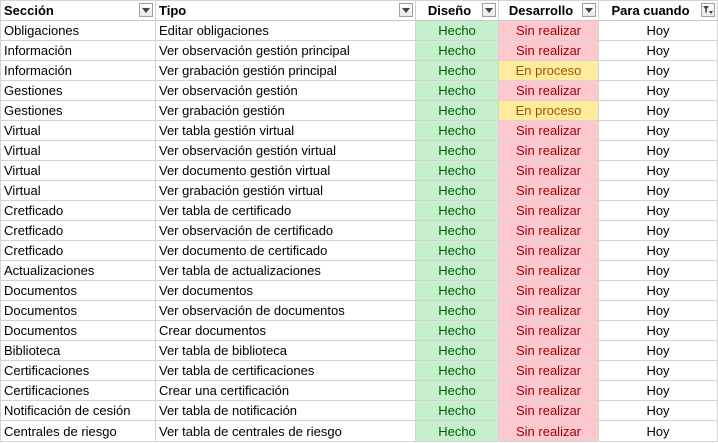 The width and height of the screenshot is (718, 443). What do you see at coordinates (548, 10) in the screenshot?
I see `header-desarrollo: Desarrollo` at bounding box center [548, 10].